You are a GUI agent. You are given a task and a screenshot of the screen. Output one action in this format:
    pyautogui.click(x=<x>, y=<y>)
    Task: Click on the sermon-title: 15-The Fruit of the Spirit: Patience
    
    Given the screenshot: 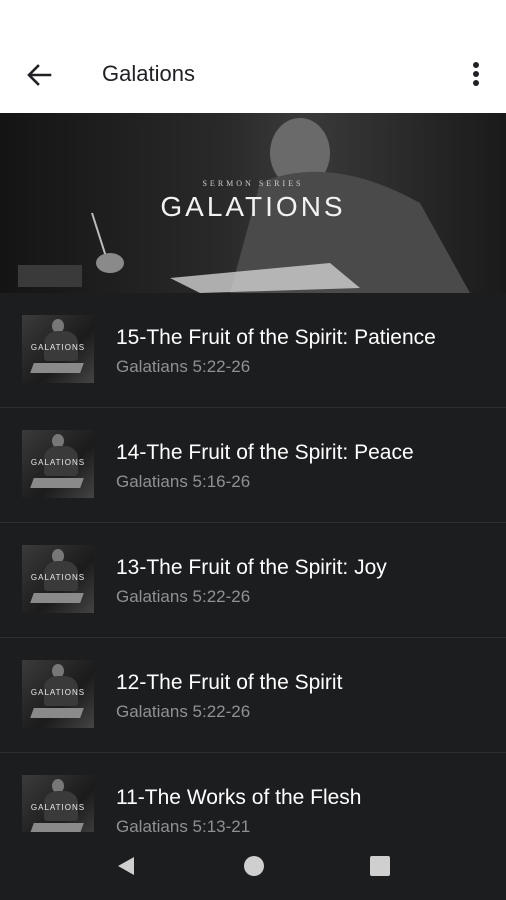 What is the action you would take?
    pyautogui.click(x=276, y=337)
    